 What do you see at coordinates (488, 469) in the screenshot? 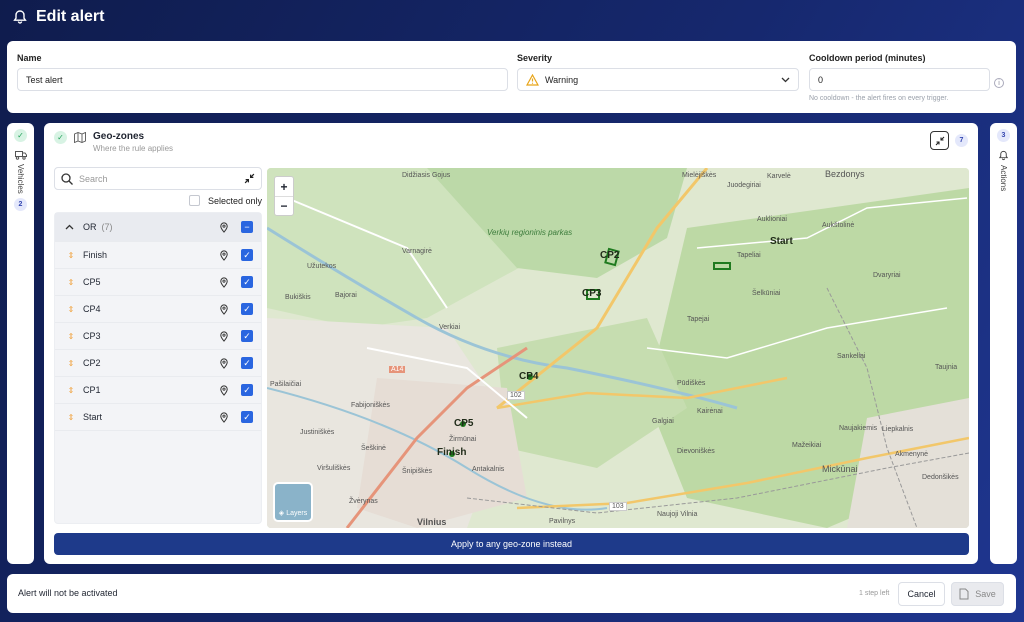
I see `map-place-label: Antakalnis` at bounding box center [488, 469].